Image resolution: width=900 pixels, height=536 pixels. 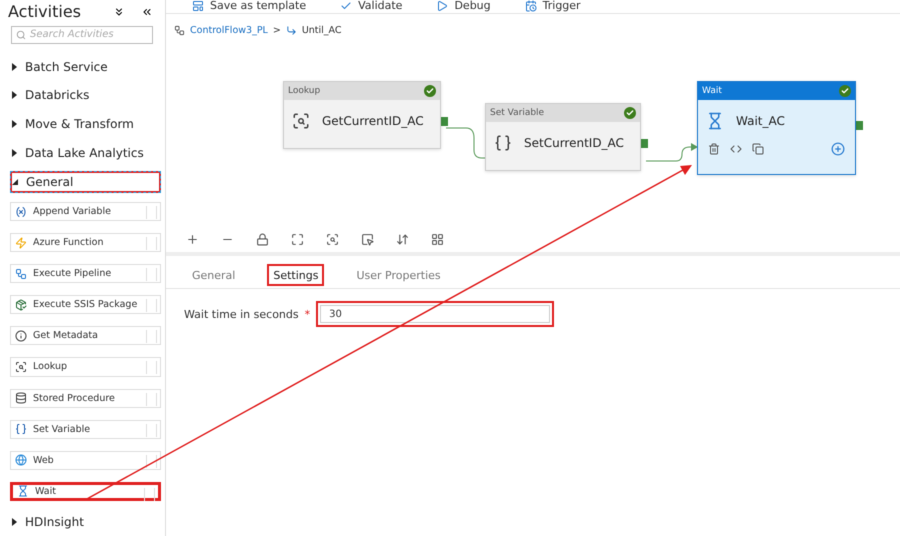 I want to click on category-header: Data Lake Analytics, so click(x=81, y=153).